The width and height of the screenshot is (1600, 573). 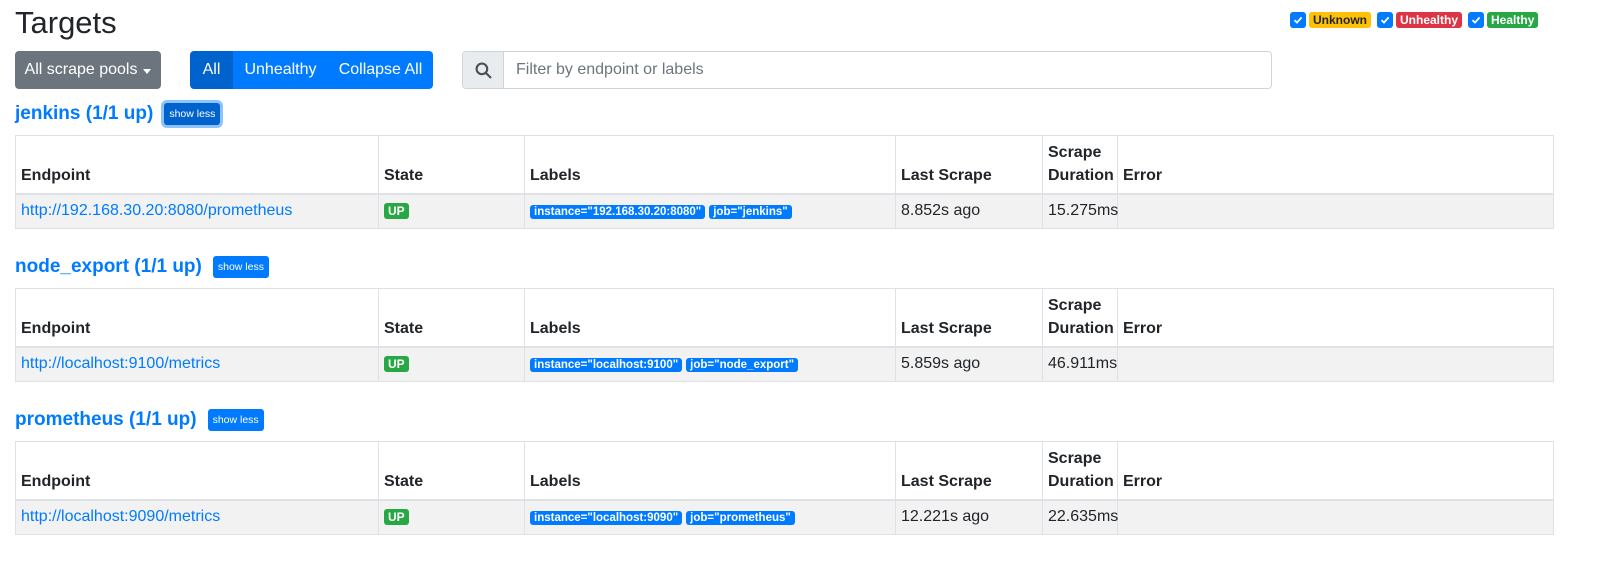 What do you see at coordinates (280, 70) in the screenshot?
I see `unhealthy-button: Unhealthy` at bounding box center [280, 70].